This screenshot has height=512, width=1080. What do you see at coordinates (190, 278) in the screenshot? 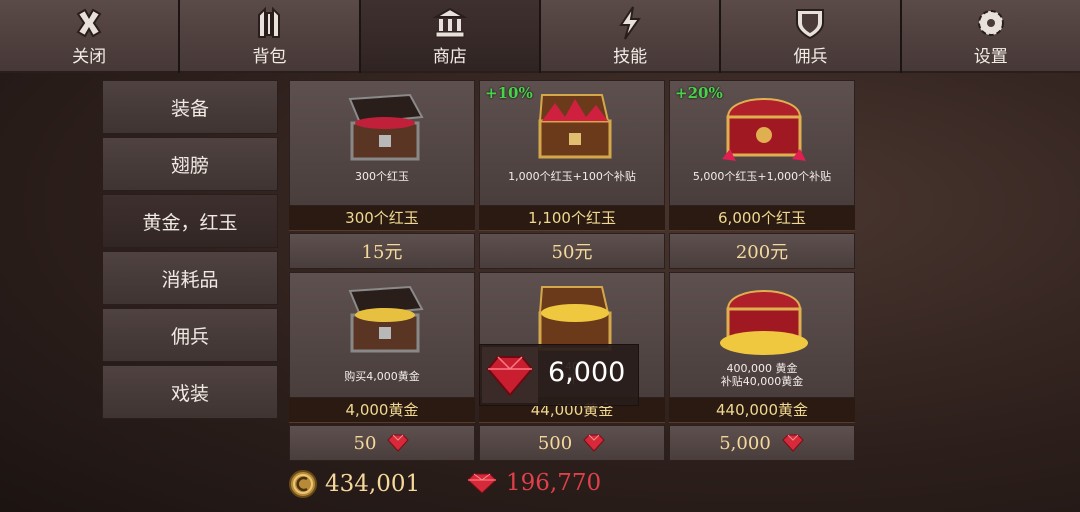
I see `sidebar-item-consumables: 消耗品` at bounding box center [190, 278].